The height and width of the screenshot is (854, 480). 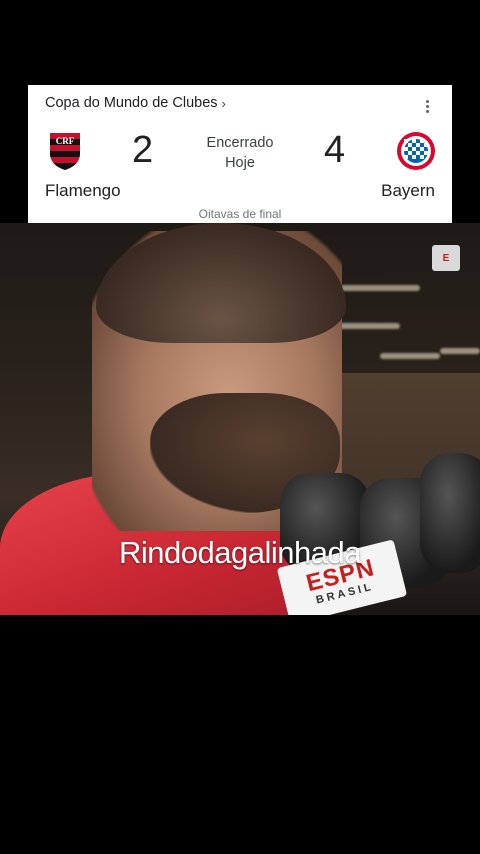 I want to click on home-score: 2, so click(x=143, y=150).